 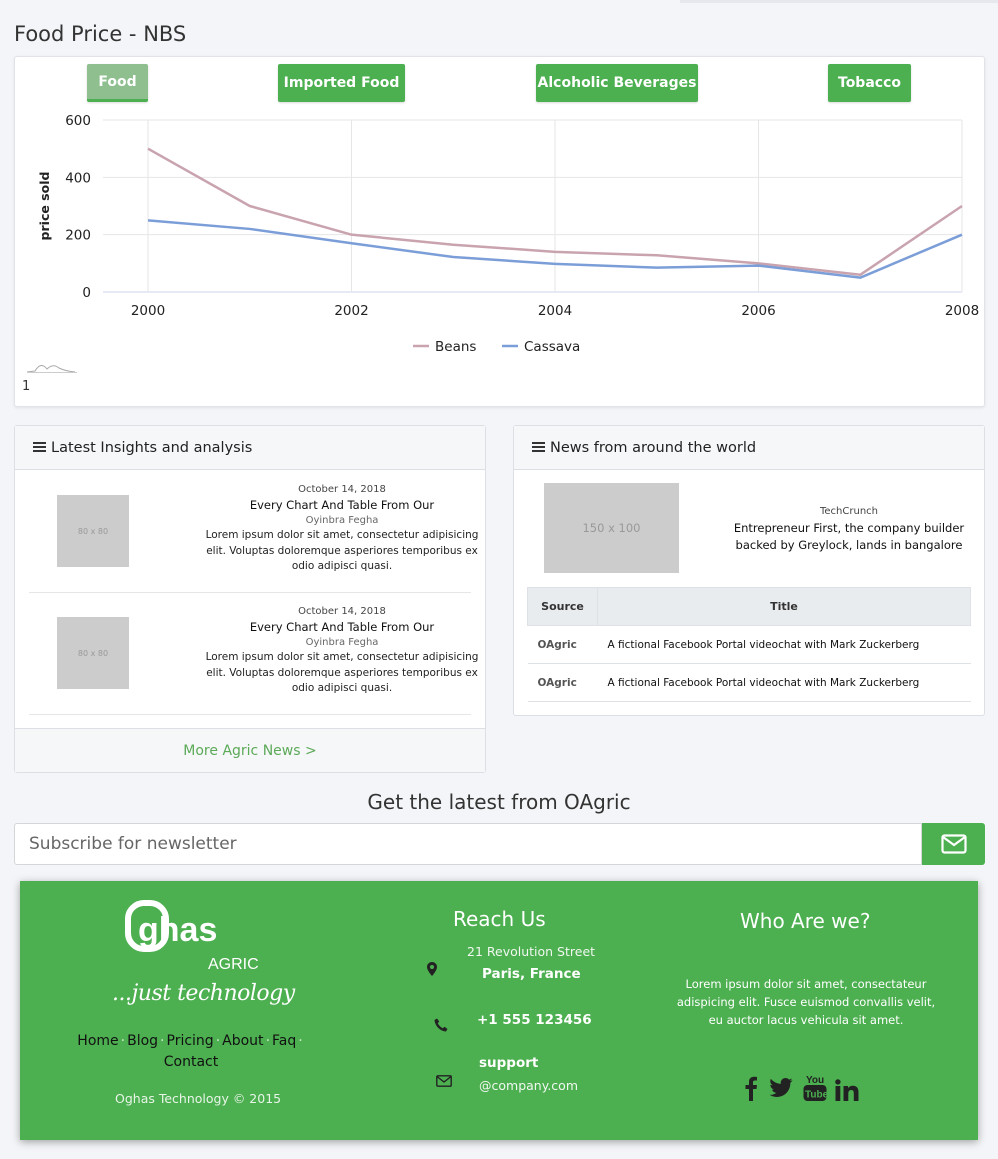 I want to click on phone-icon, so click(x=441, y=1025).